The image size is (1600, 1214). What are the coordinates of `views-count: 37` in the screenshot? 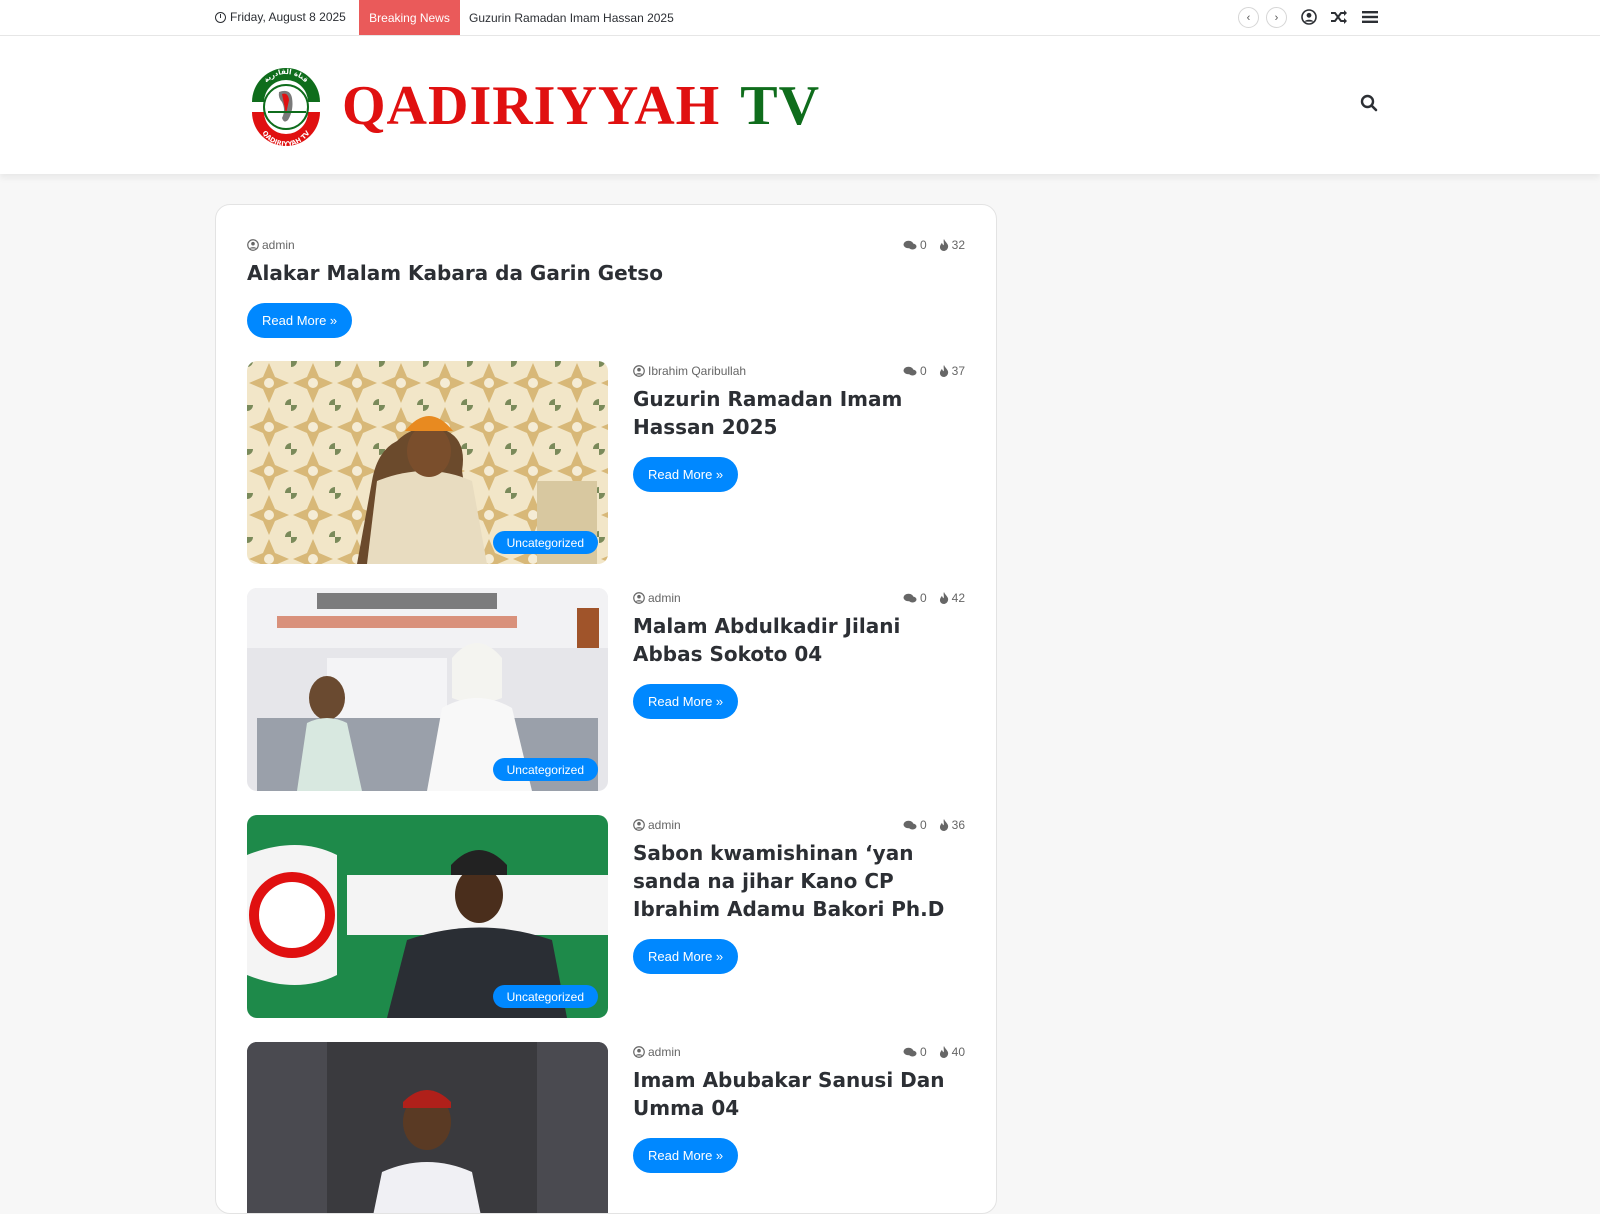 It's located at (958, 371).